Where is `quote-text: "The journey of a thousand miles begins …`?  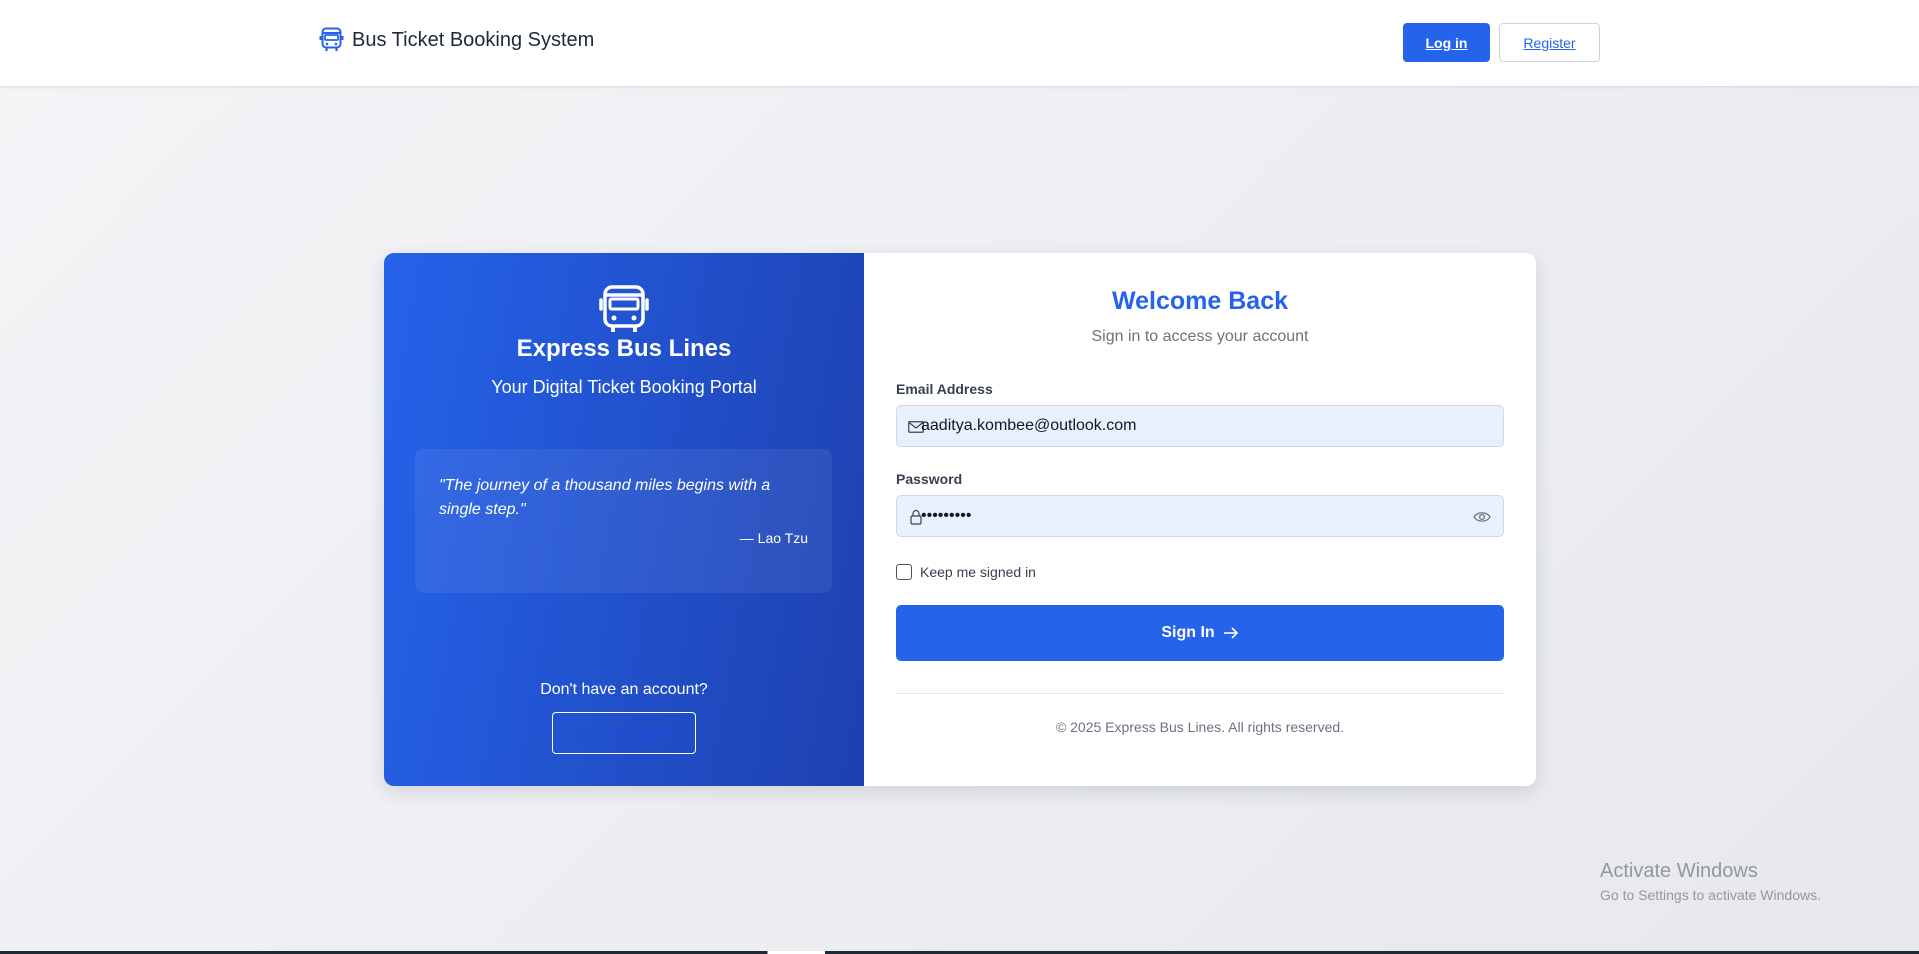
quote-text: "The journey of a thousand miles begins … is located at coordinates (605, 497).